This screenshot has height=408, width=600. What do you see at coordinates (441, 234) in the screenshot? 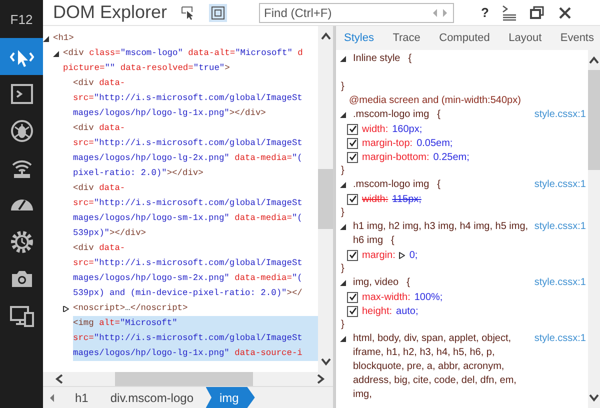
I see `css-selector: h1 img, h2 img, h3 img, h4 img, h5 img, h6 img {` at bounding box center [441, 234].